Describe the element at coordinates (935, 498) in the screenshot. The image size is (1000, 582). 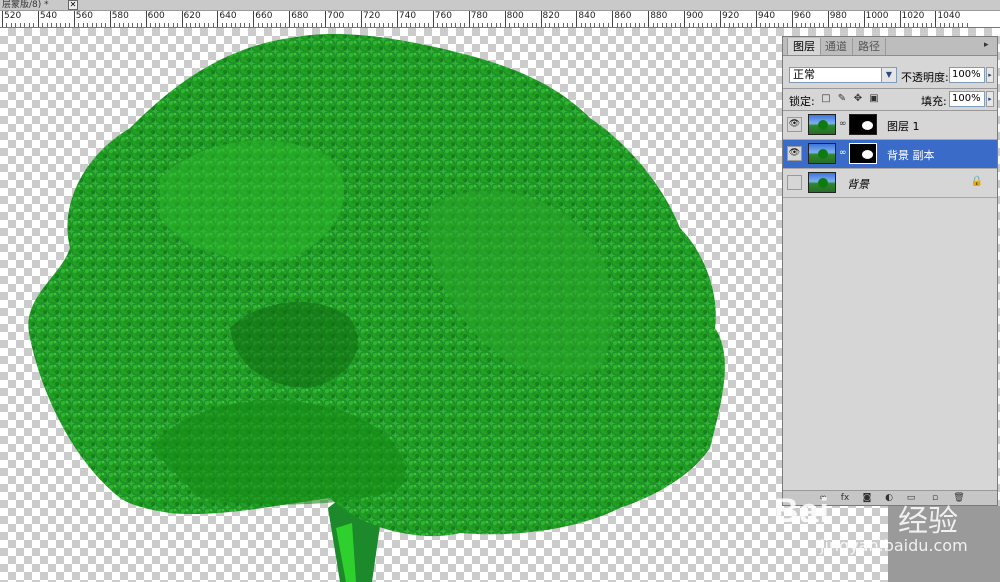
I see `new-layer-icon: ▫` at that location.